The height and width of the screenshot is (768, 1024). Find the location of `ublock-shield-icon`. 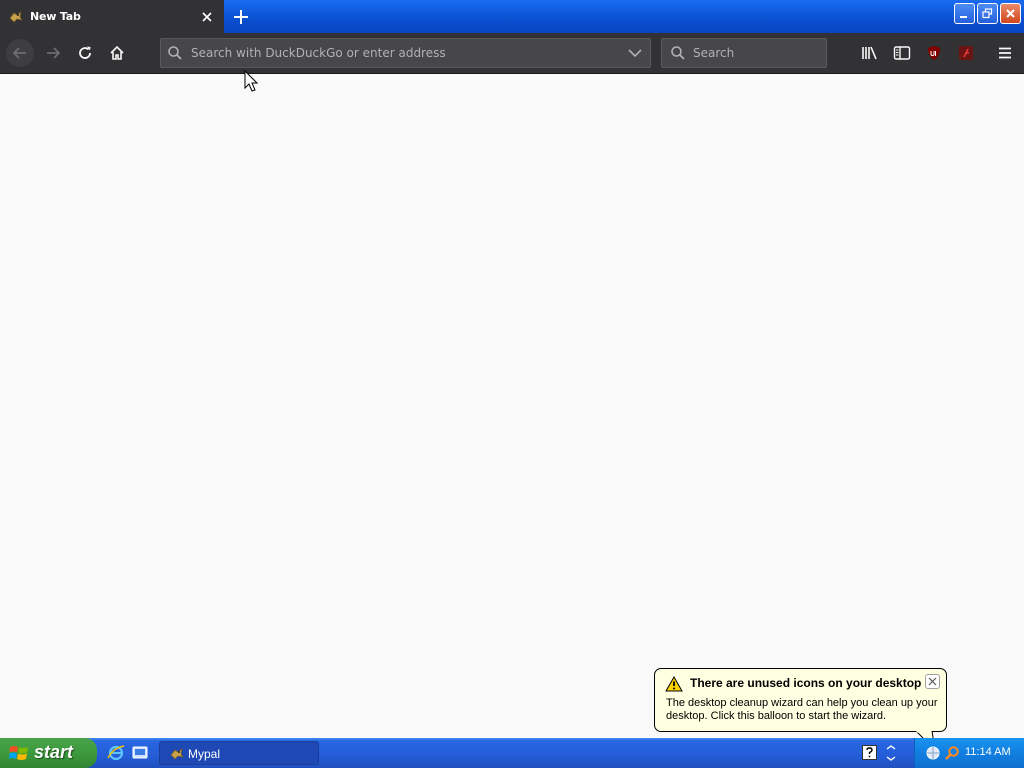

ublock-shield-icon is located at coordinates (934, 53).